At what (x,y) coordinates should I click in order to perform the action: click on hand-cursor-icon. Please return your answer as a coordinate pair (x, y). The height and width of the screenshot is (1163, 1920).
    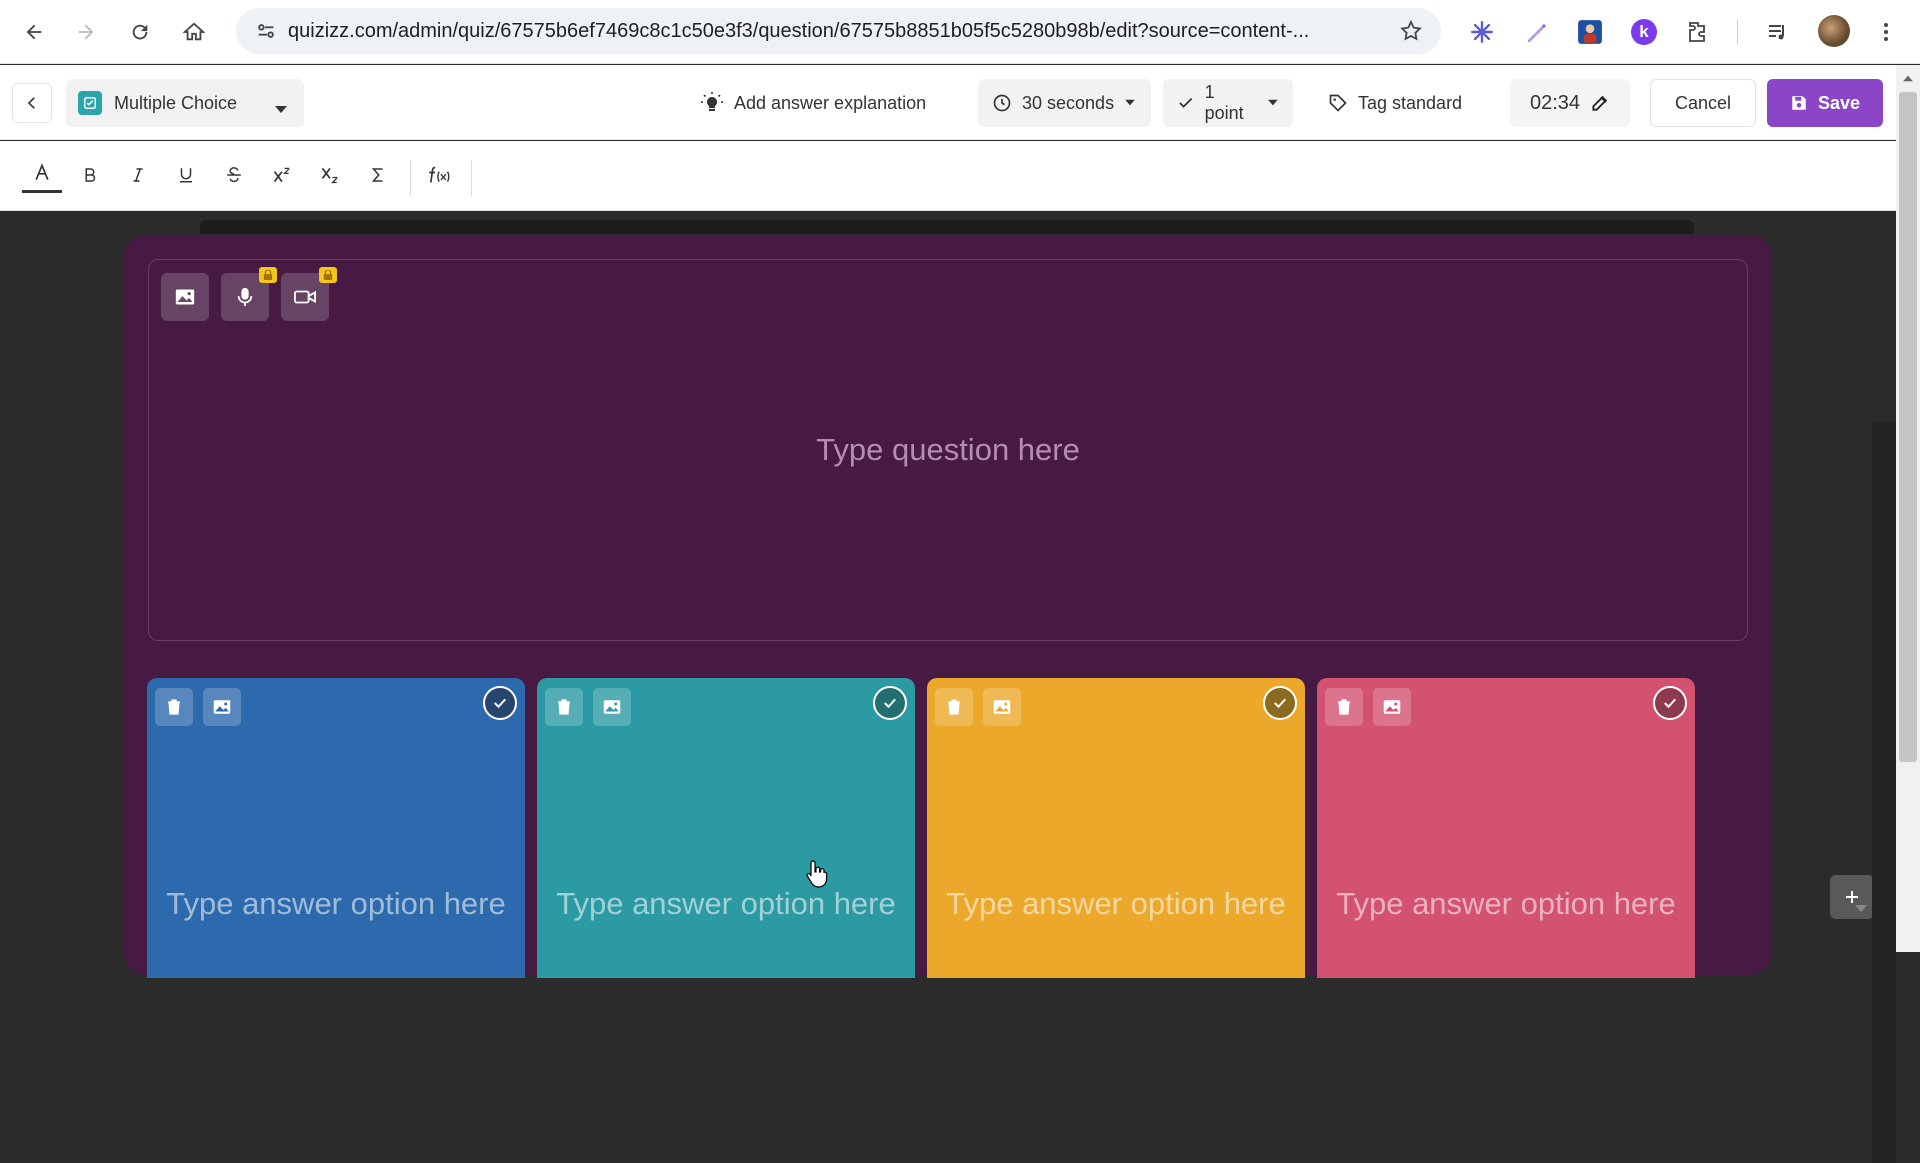
    Looking at the image, I should click on (817, 876).